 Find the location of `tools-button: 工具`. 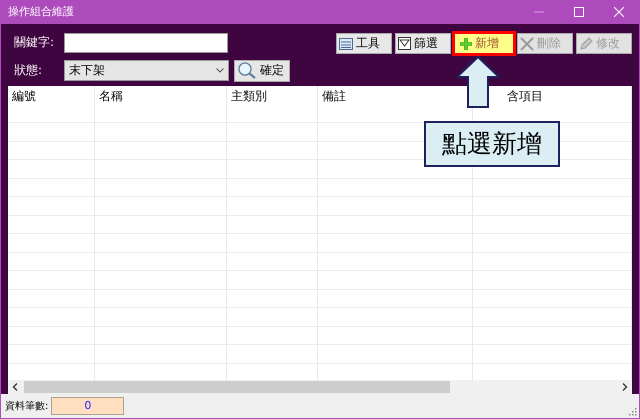

tools-button: 工具 is located at coordinates (364, 43).